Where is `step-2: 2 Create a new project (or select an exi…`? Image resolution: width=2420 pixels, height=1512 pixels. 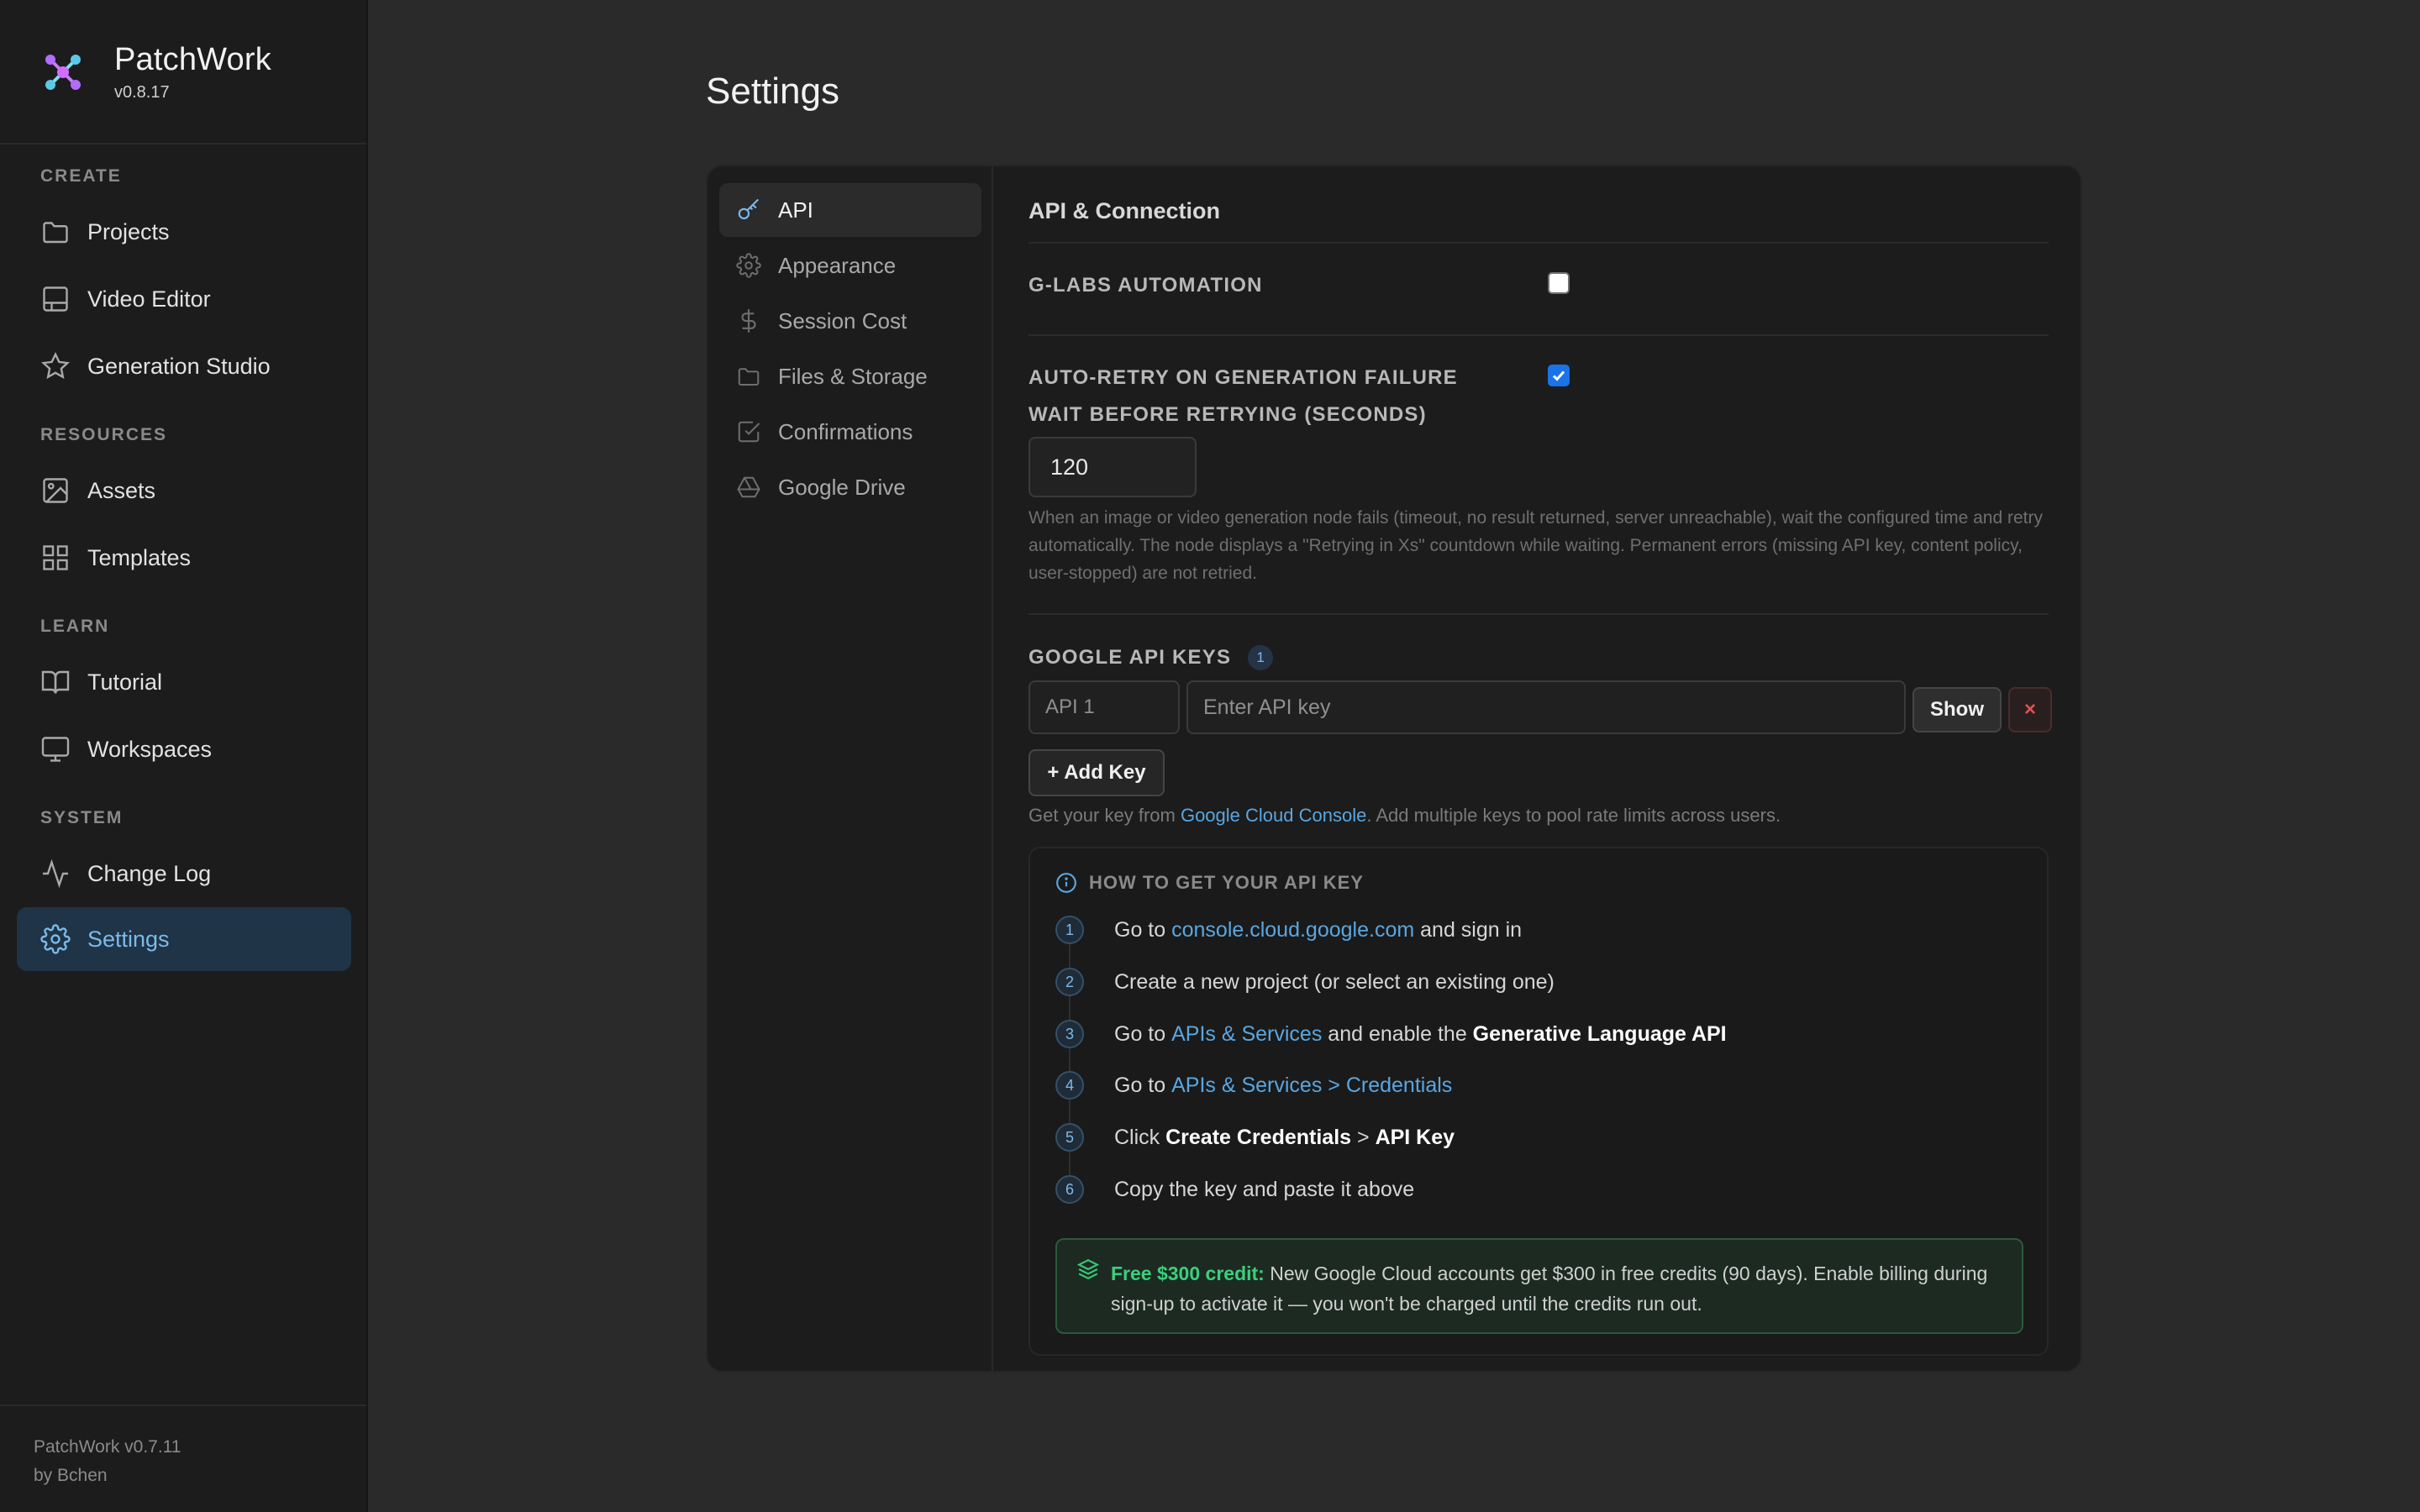
step-2: 2 Create a new project (or select an exi… is located at coordinates (1305, 982).